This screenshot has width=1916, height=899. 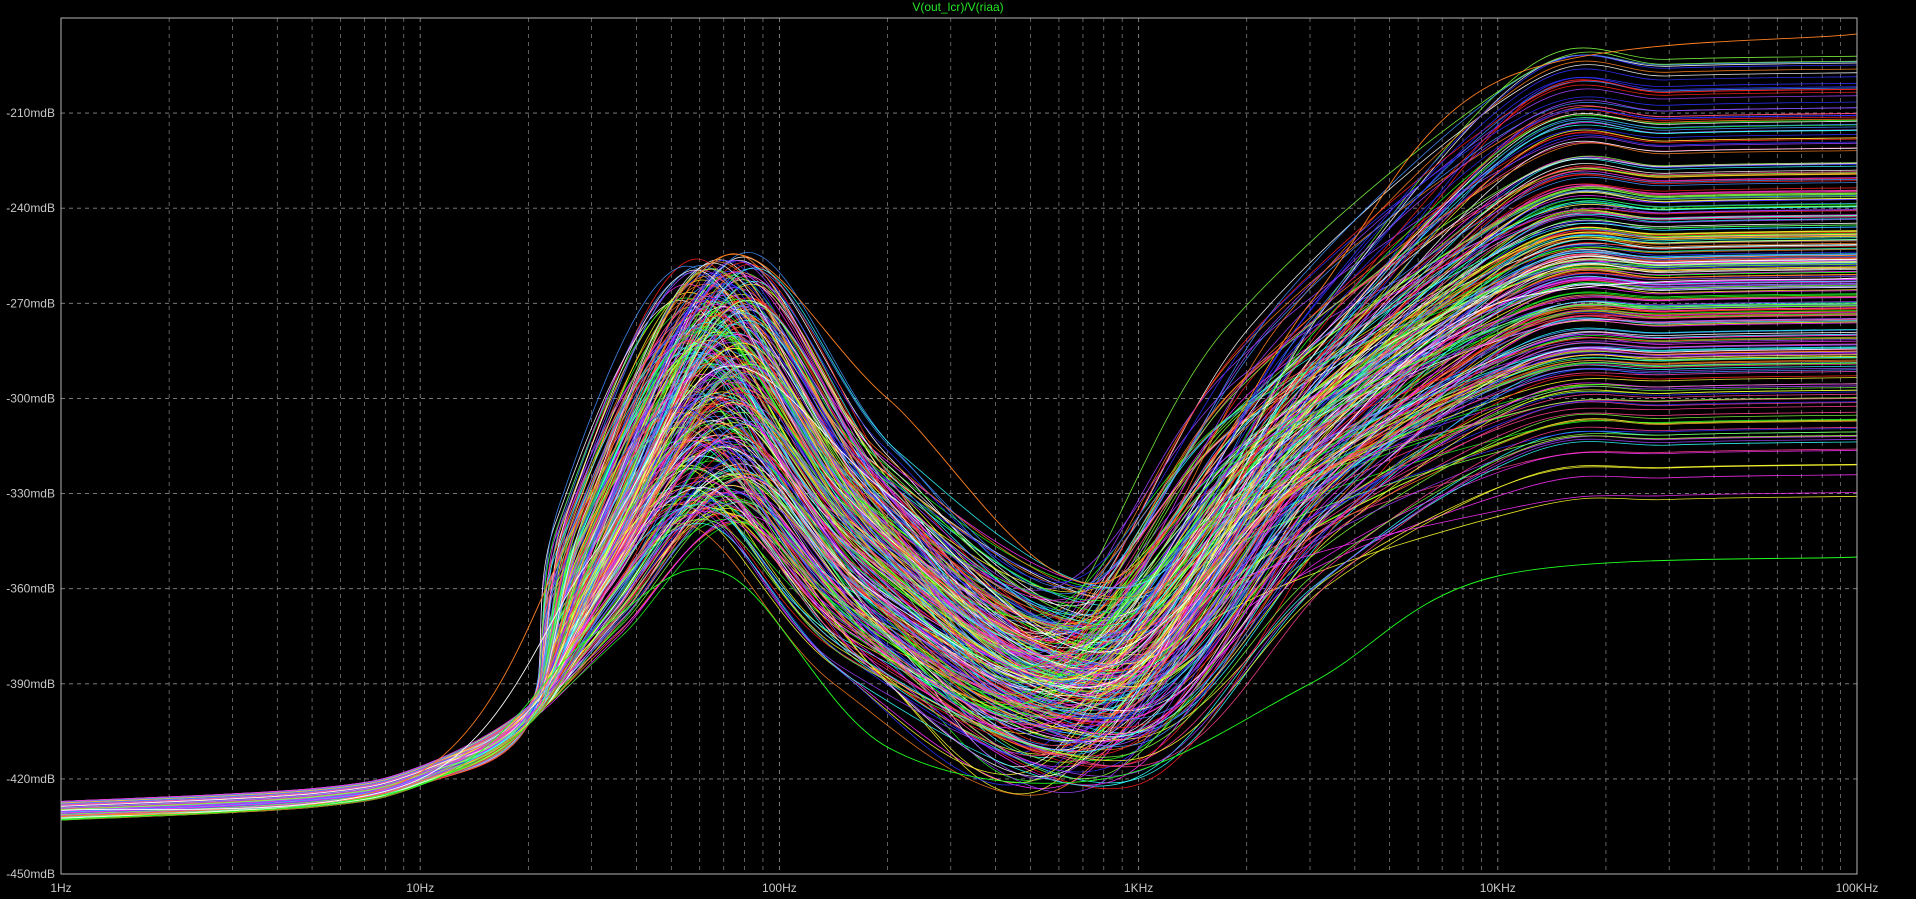 I want to click on y-tick-label: -300mdB, so click(x=30, y=398).